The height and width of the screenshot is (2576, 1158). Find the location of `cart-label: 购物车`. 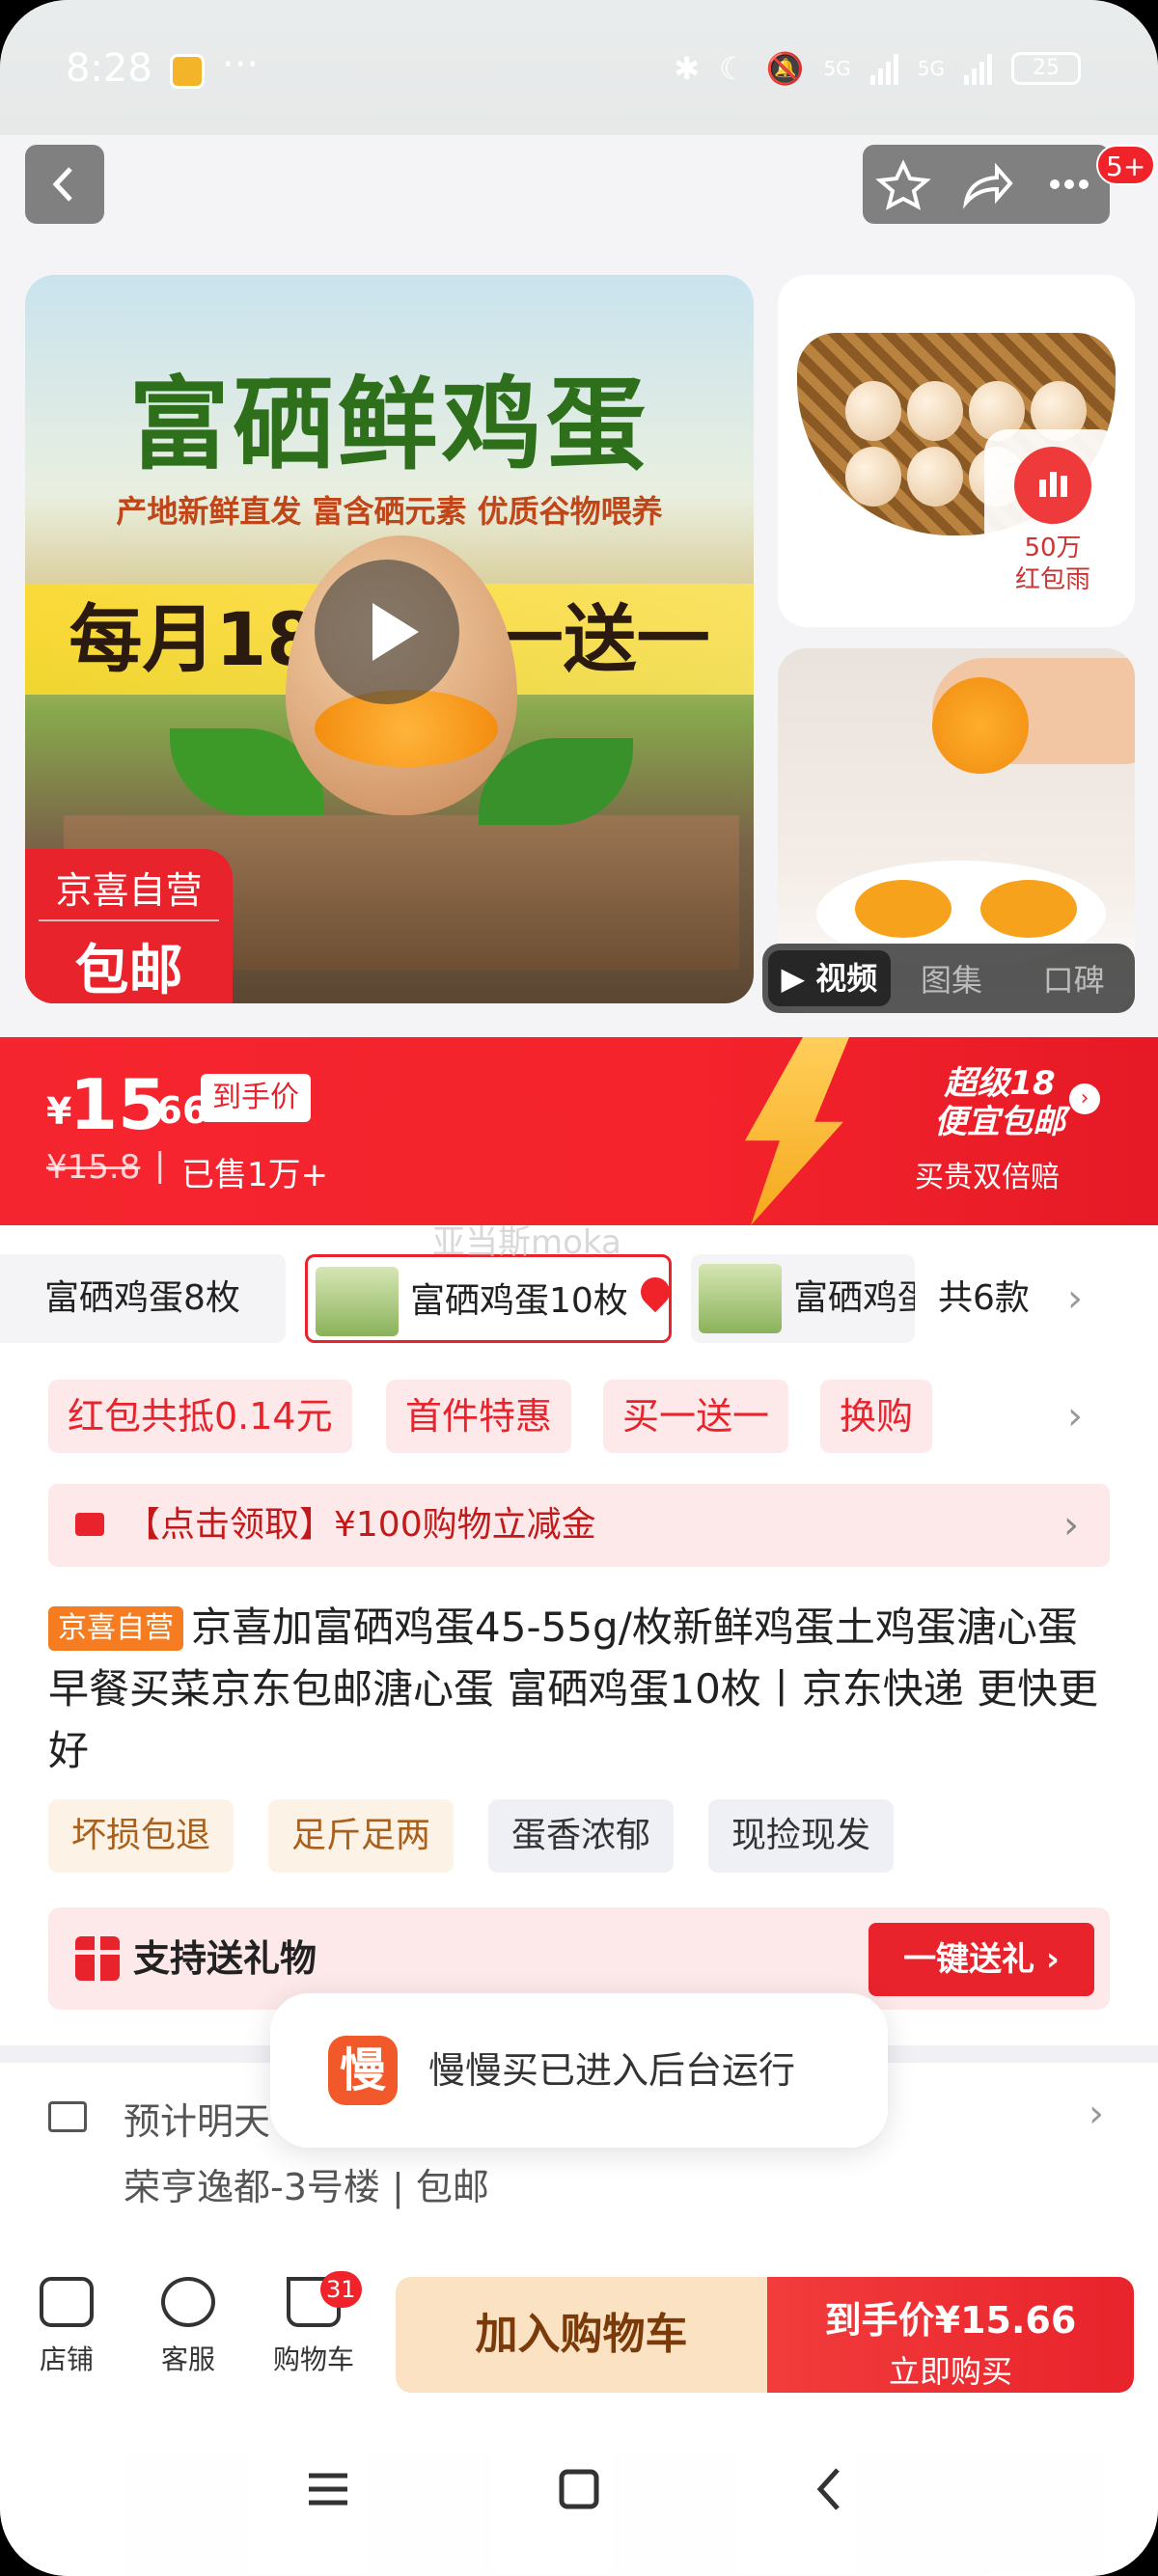

cart-label: 购物车 is located at coordinates (313, 2359).